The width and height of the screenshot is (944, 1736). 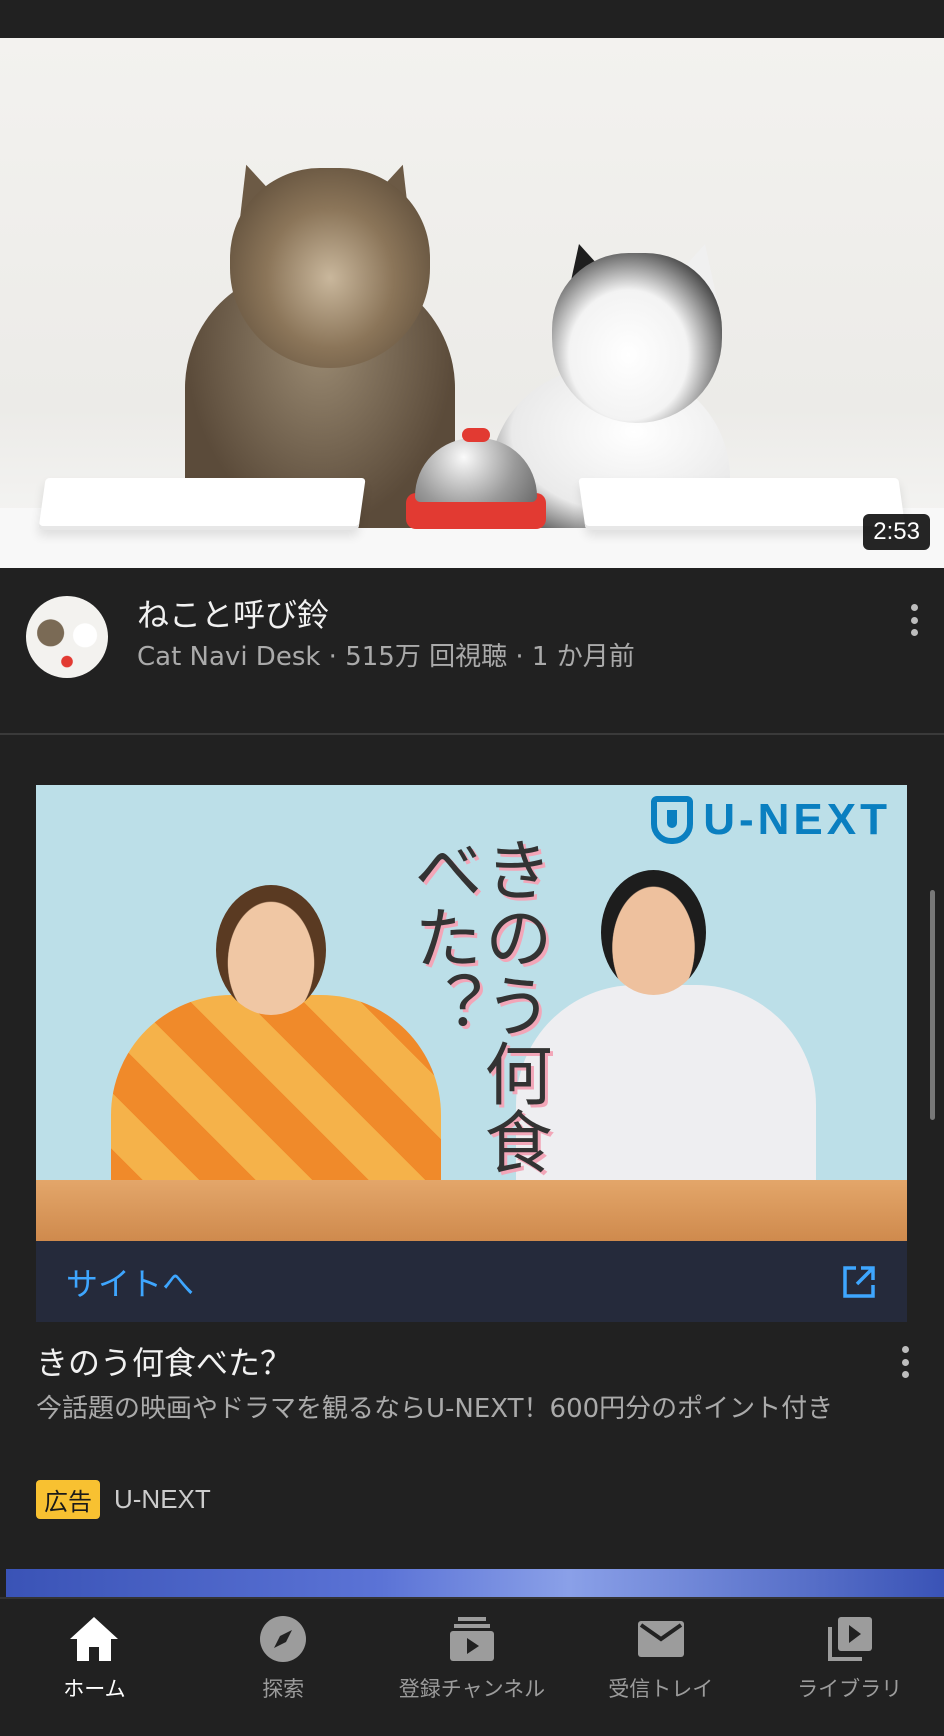 What do you see at coordinates (386, 657) in the screenshot?
I see `video-subtitle: Cat Navi Desk · 515万 回視聴 · 1 か月前` at bounding box center [386, 657].